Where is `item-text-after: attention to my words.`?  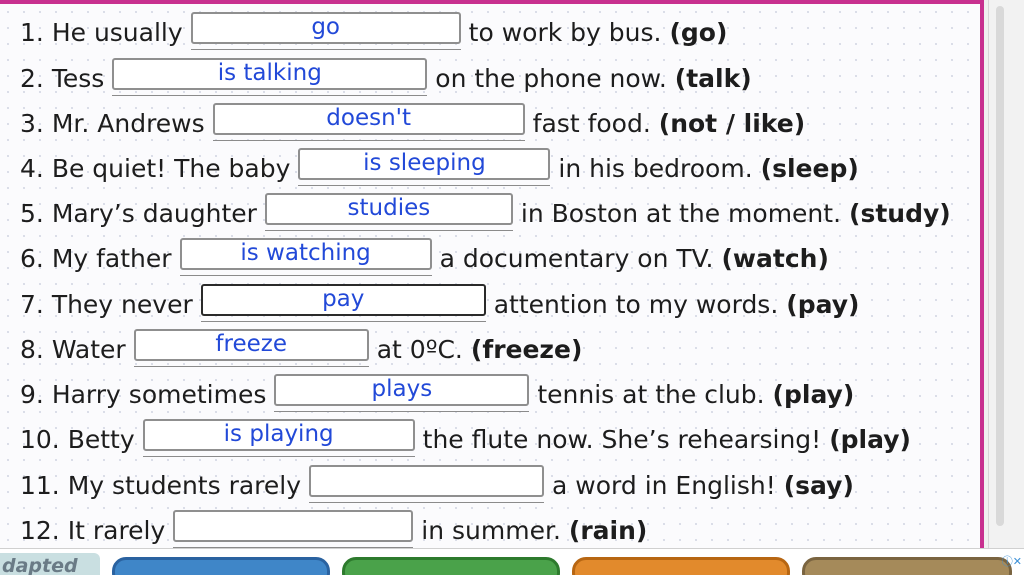
item-text-after: attention to my words. is located at coordinates (636, 304).